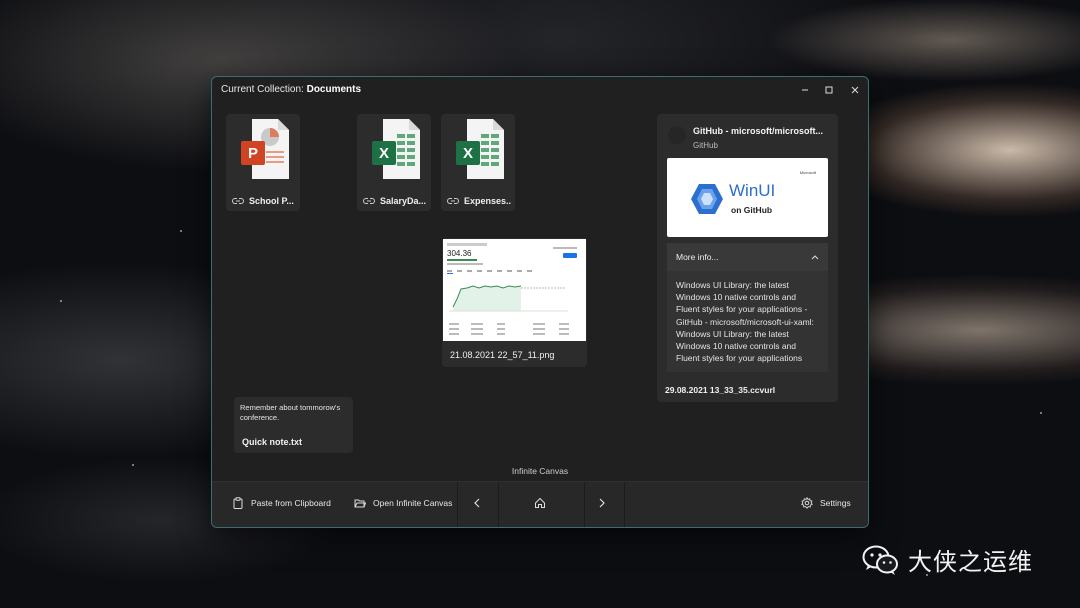 The image size is (1080, 608). What do you see at coordinates (707, 199) in the screenshot?
I see `winui-logo-icon` at bounding box center [707, 199].